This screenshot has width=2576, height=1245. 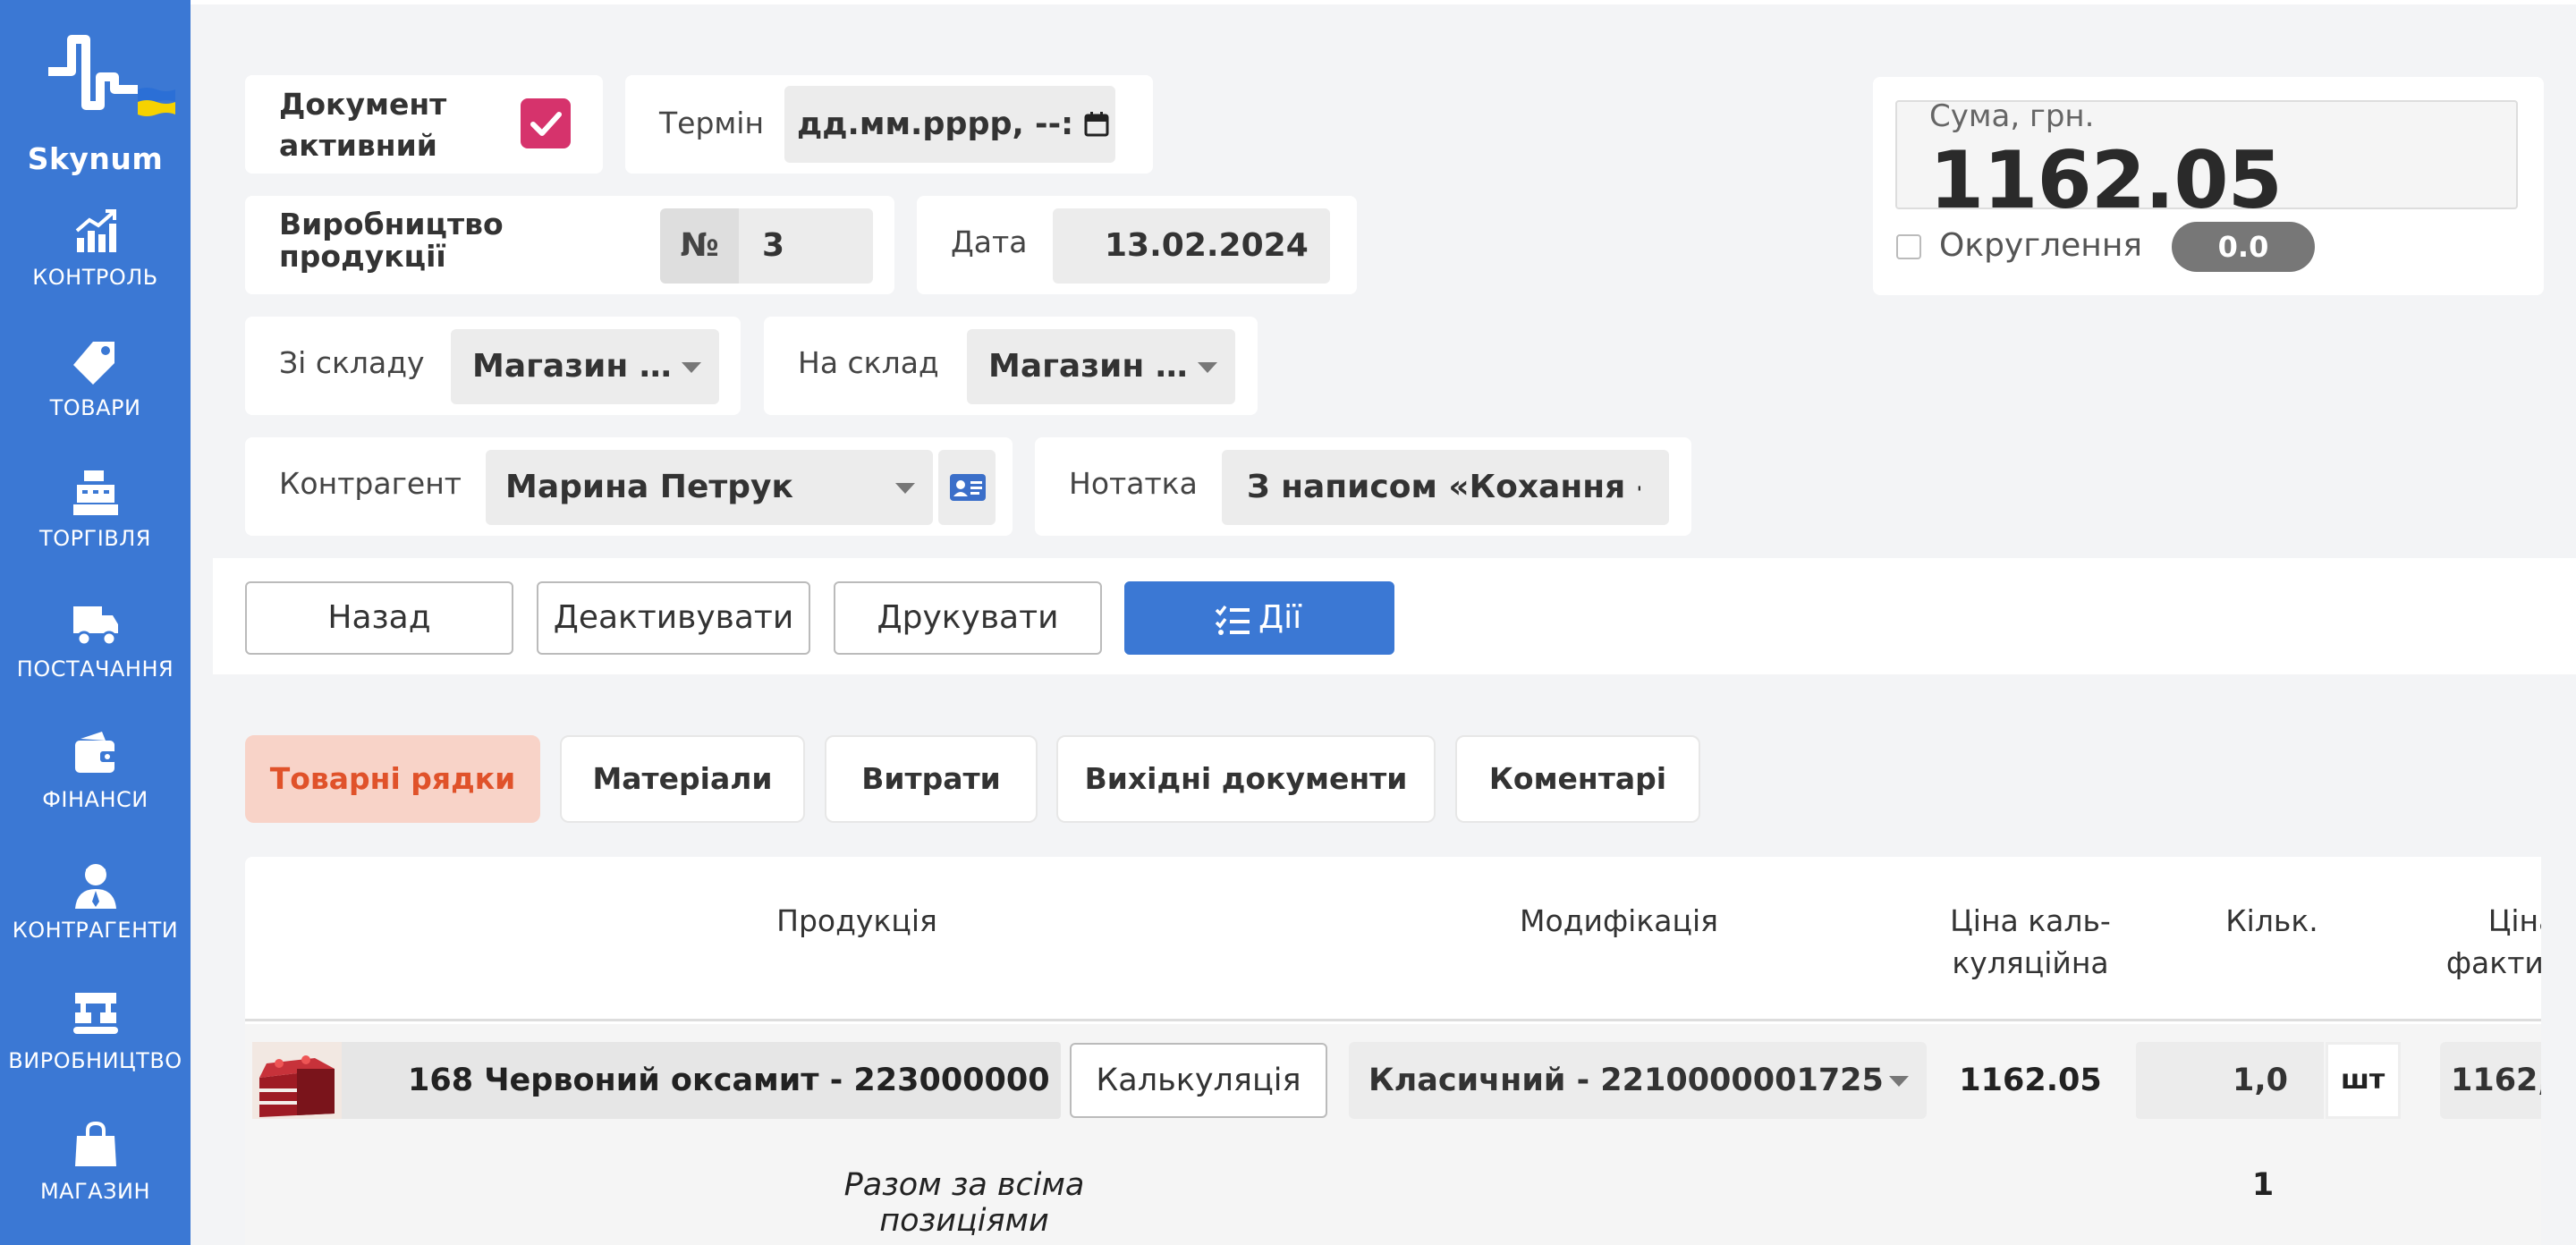 I want to click on note-input: З написом «Кохання - це ми», so click(x=1445, y=487).